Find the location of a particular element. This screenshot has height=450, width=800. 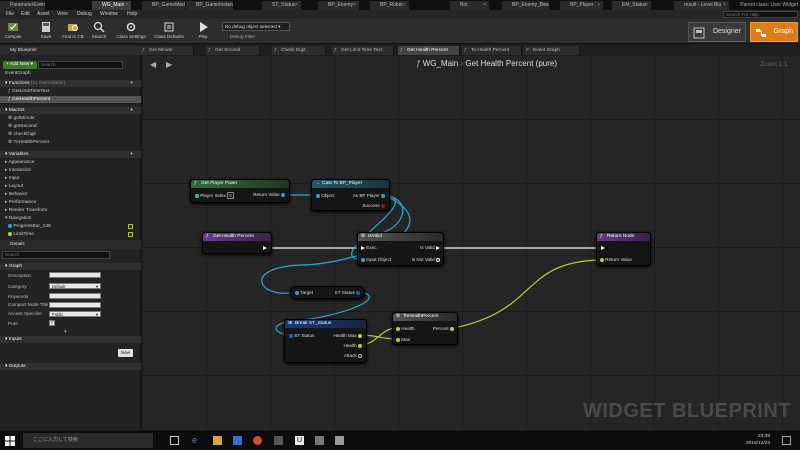

menu-debug: Debug is located at coordinates (84, 14).